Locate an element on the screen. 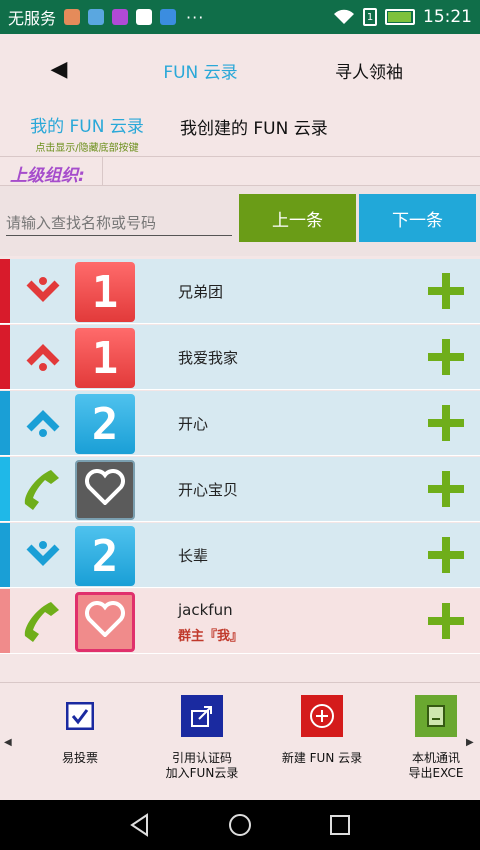 This screenshot has height=850, width=480. system-nav-bar is located at coordinates (240, 825).